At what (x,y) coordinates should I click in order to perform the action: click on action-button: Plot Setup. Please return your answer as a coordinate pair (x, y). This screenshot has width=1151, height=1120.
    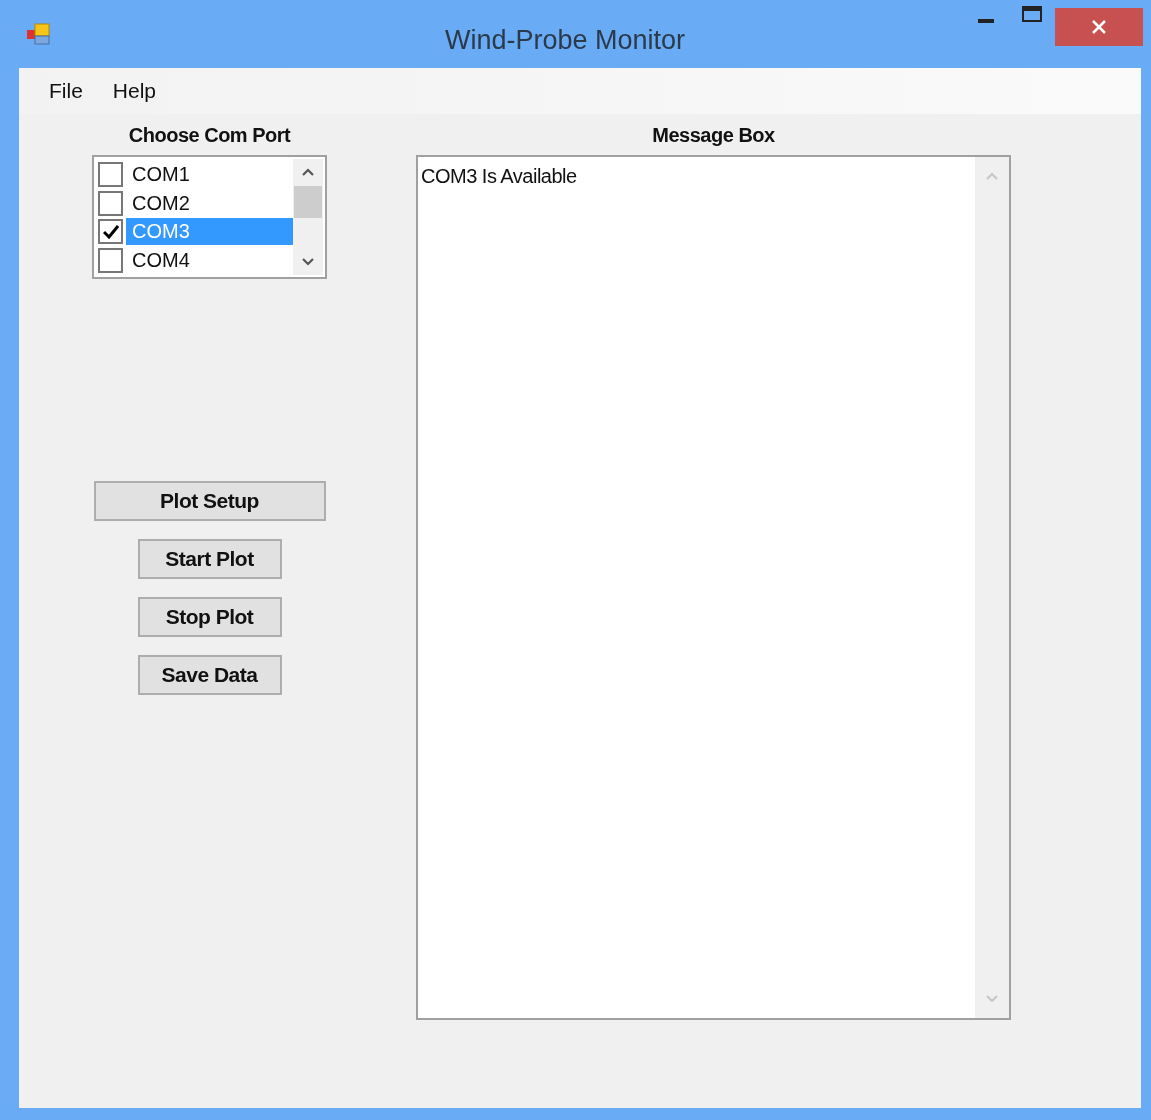
    Looking at the image, I should click on (209, 501).